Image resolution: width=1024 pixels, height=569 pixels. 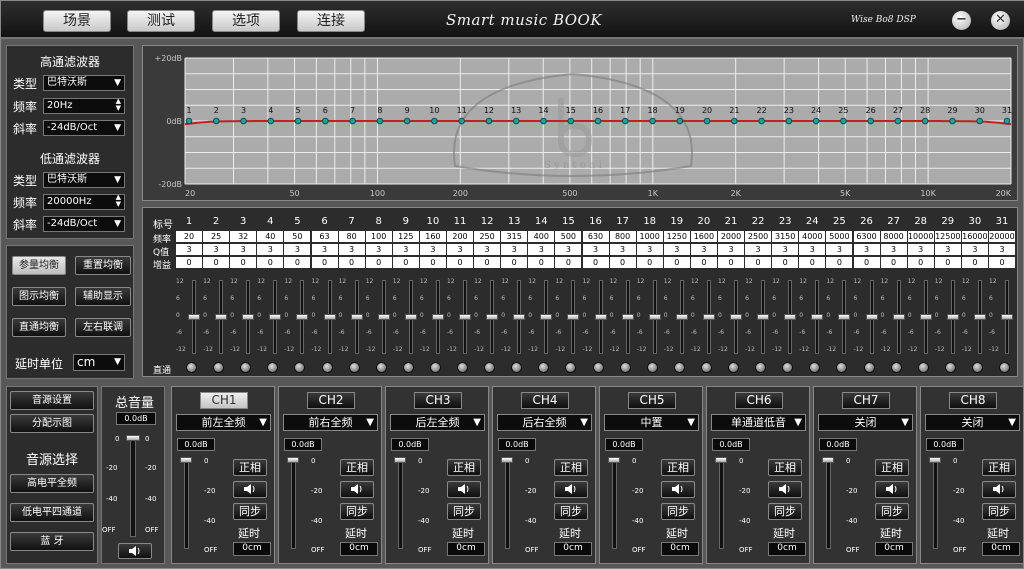 What do you see at coordinates (133, 438) in the screenshot?
I see `master-volume-slider` at bounding box center [133, 438].